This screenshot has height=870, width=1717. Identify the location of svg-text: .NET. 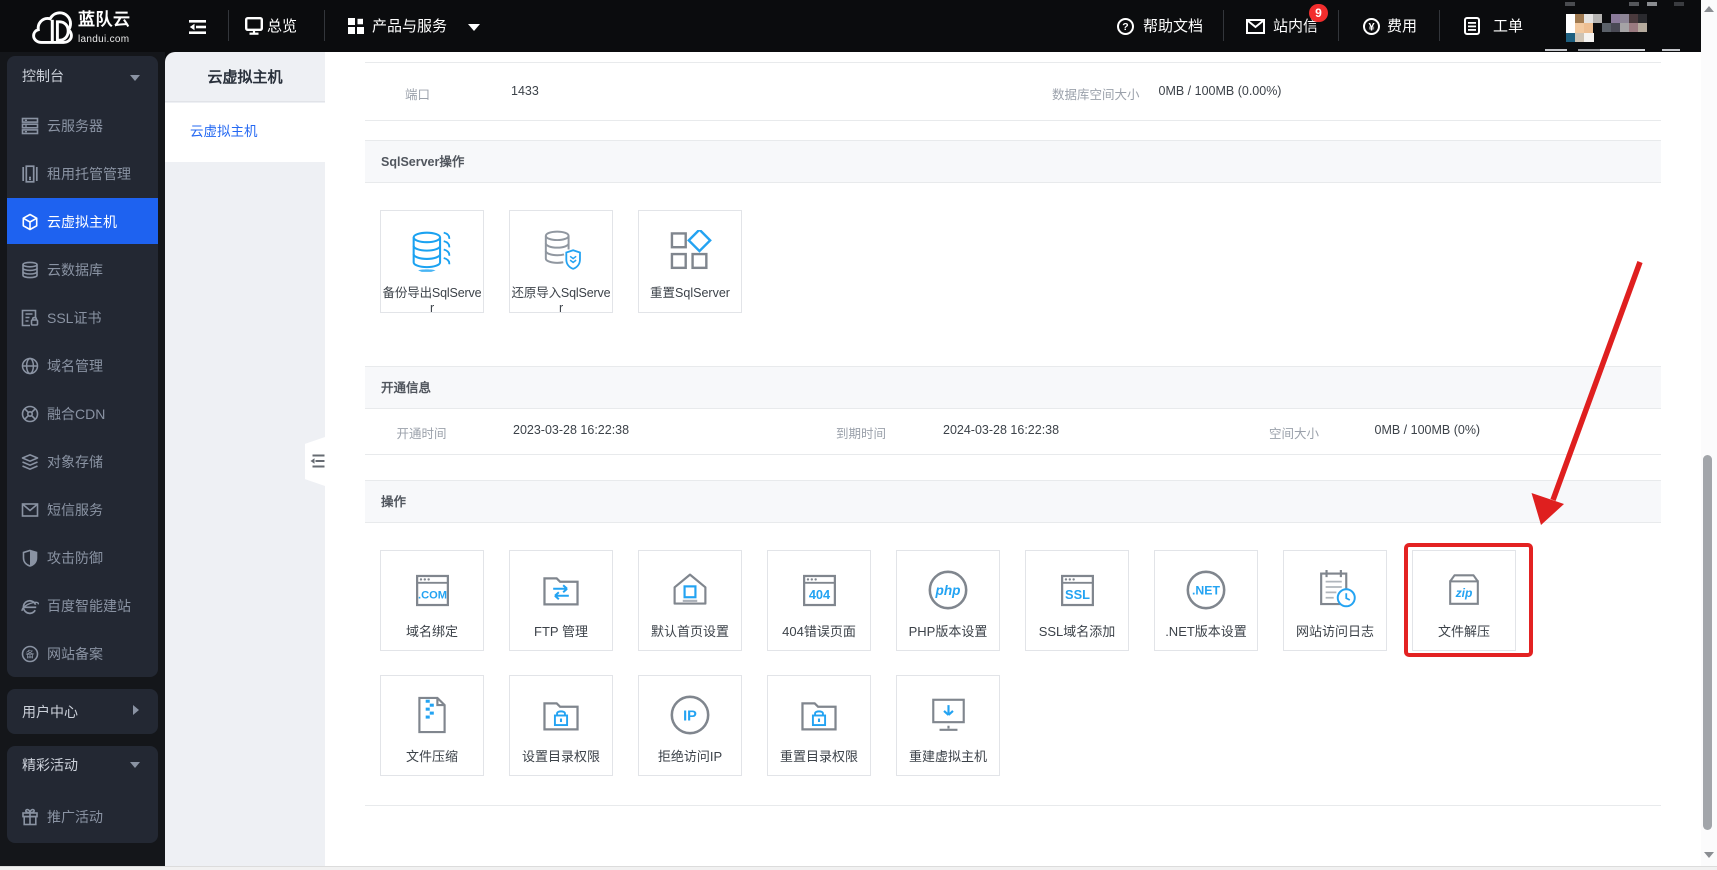
(1206, 591).